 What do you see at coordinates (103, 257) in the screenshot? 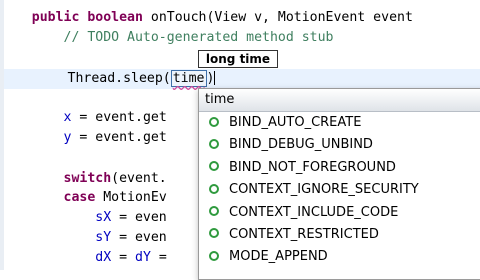
I see `code-token: dX` at bounding box center [103, 257].